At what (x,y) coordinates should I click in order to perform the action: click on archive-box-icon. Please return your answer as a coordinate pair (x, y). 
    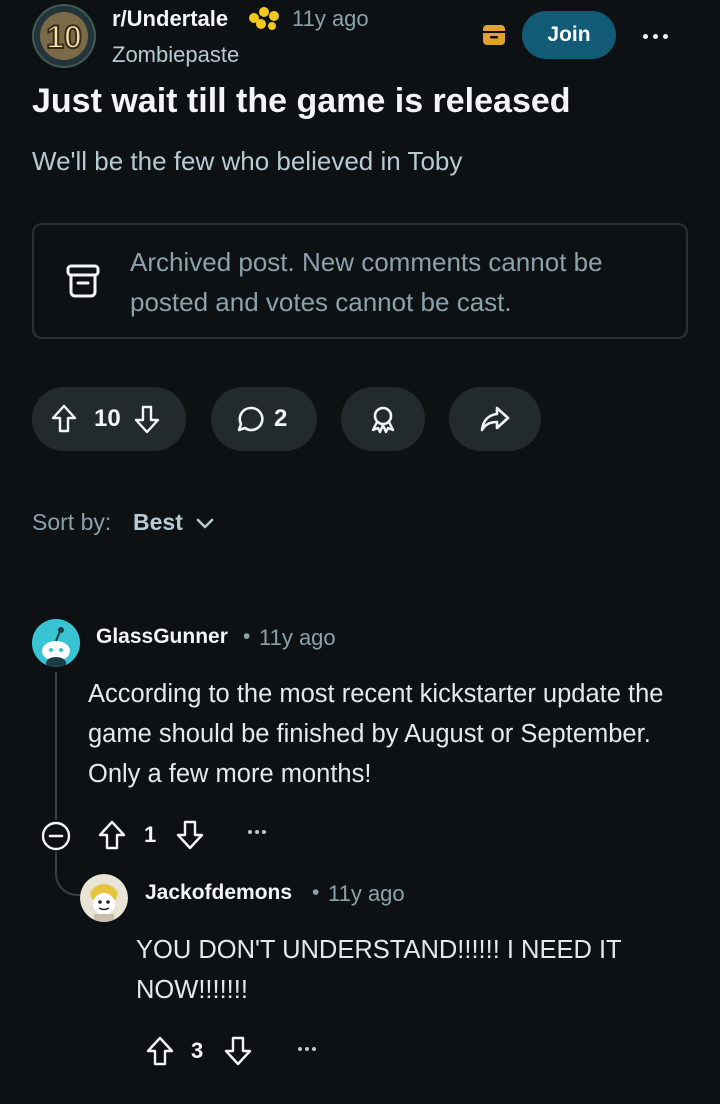
    Looking at the image, I should click on (84, 281).